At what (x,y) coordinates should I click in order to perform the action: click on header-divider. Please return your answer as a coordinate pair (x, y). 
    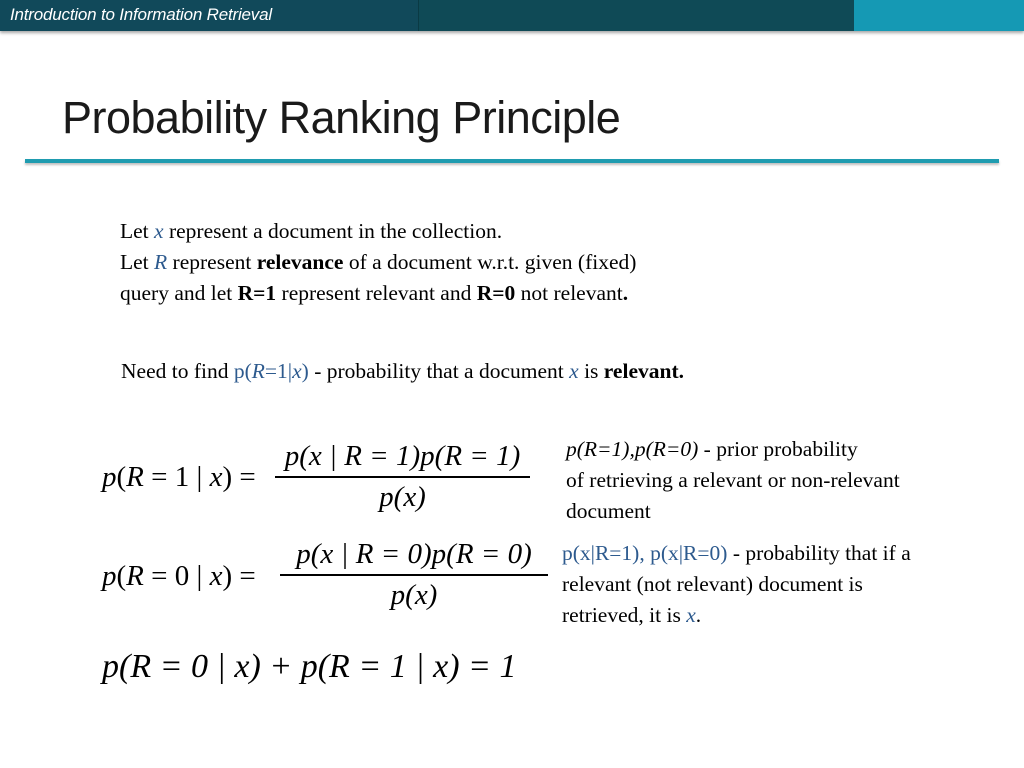
    Looking at the image, I should click on (418, 15).